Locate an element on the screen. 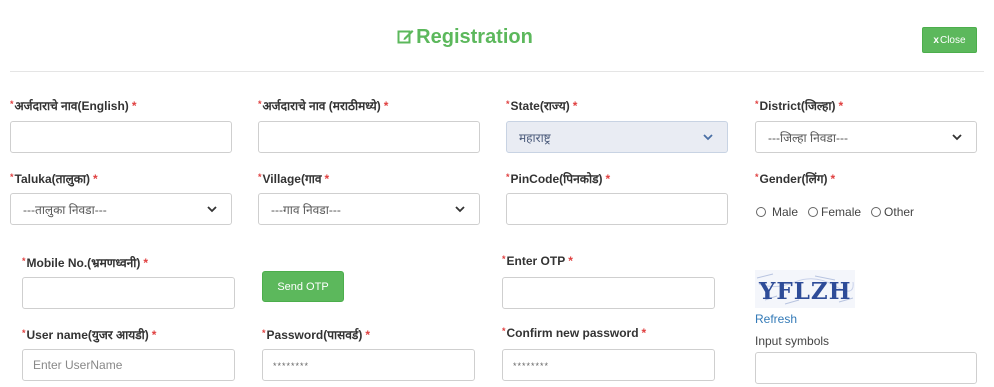 The image size is (994, 387). applicant-name-en-label: *अर्जदाराचे नाव(English) * is located at coordinates (73, 106).